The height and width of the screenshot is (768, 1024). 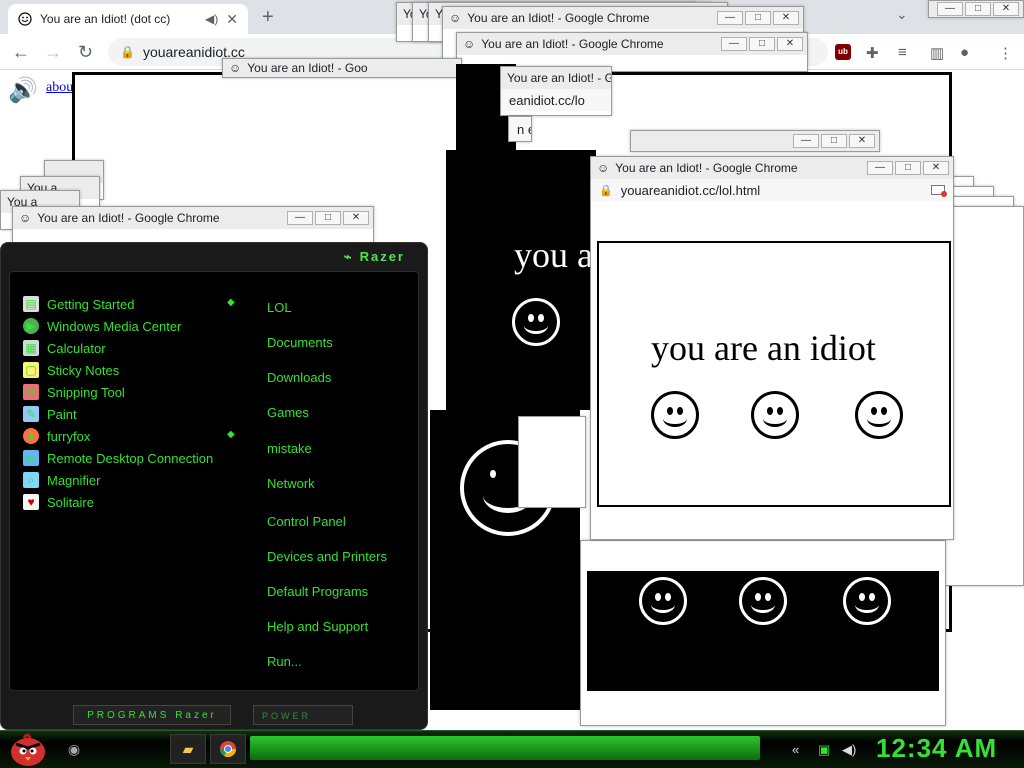 I want to click on chrome-tab: You are an Idiot! (dot cc) ◀) ✕, so click(x=128, y=19).